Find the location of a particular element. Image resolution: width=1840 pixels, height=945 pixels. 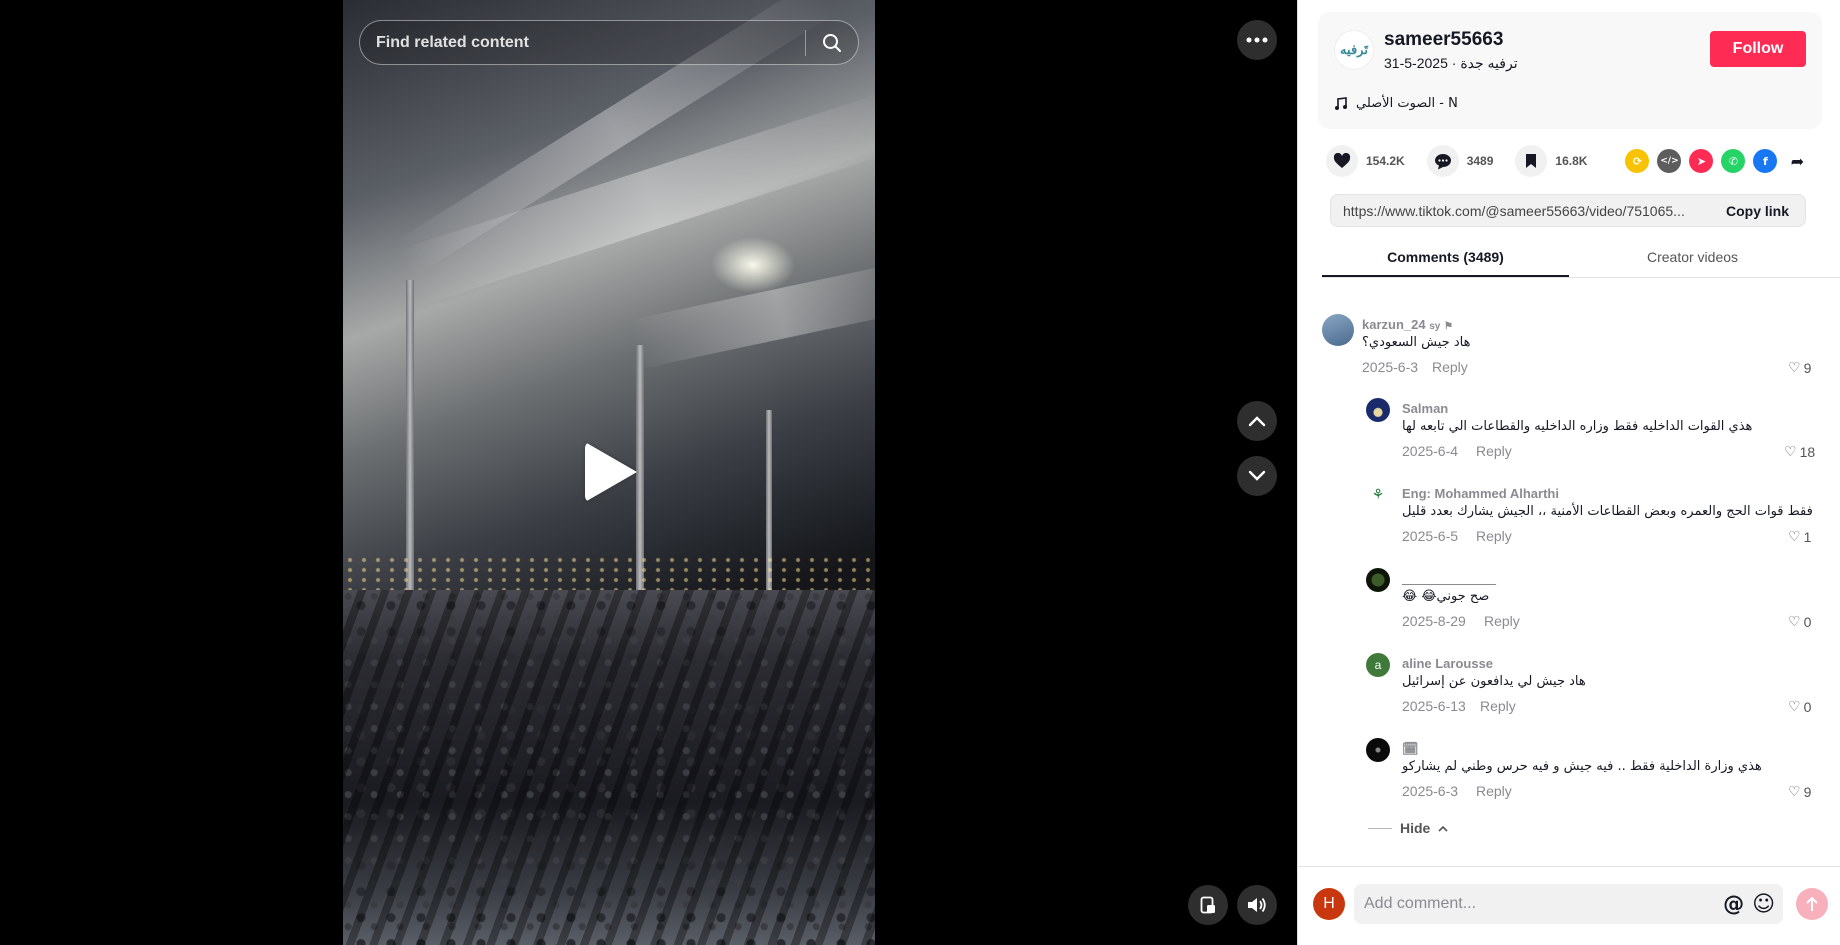

comment-username: _____________ is located at coordinates (1449, 578).